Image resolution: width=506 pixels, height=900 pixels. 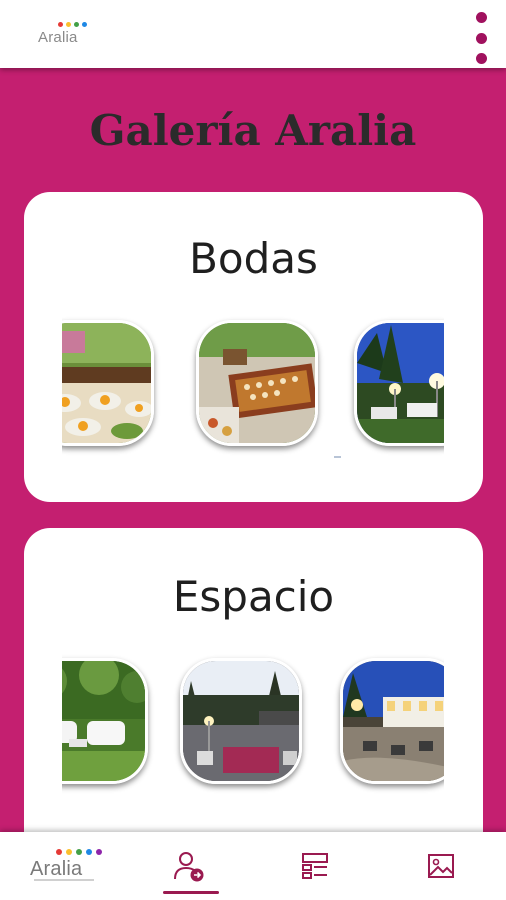 I want to click on image-icon, so click(x=441, y=866).